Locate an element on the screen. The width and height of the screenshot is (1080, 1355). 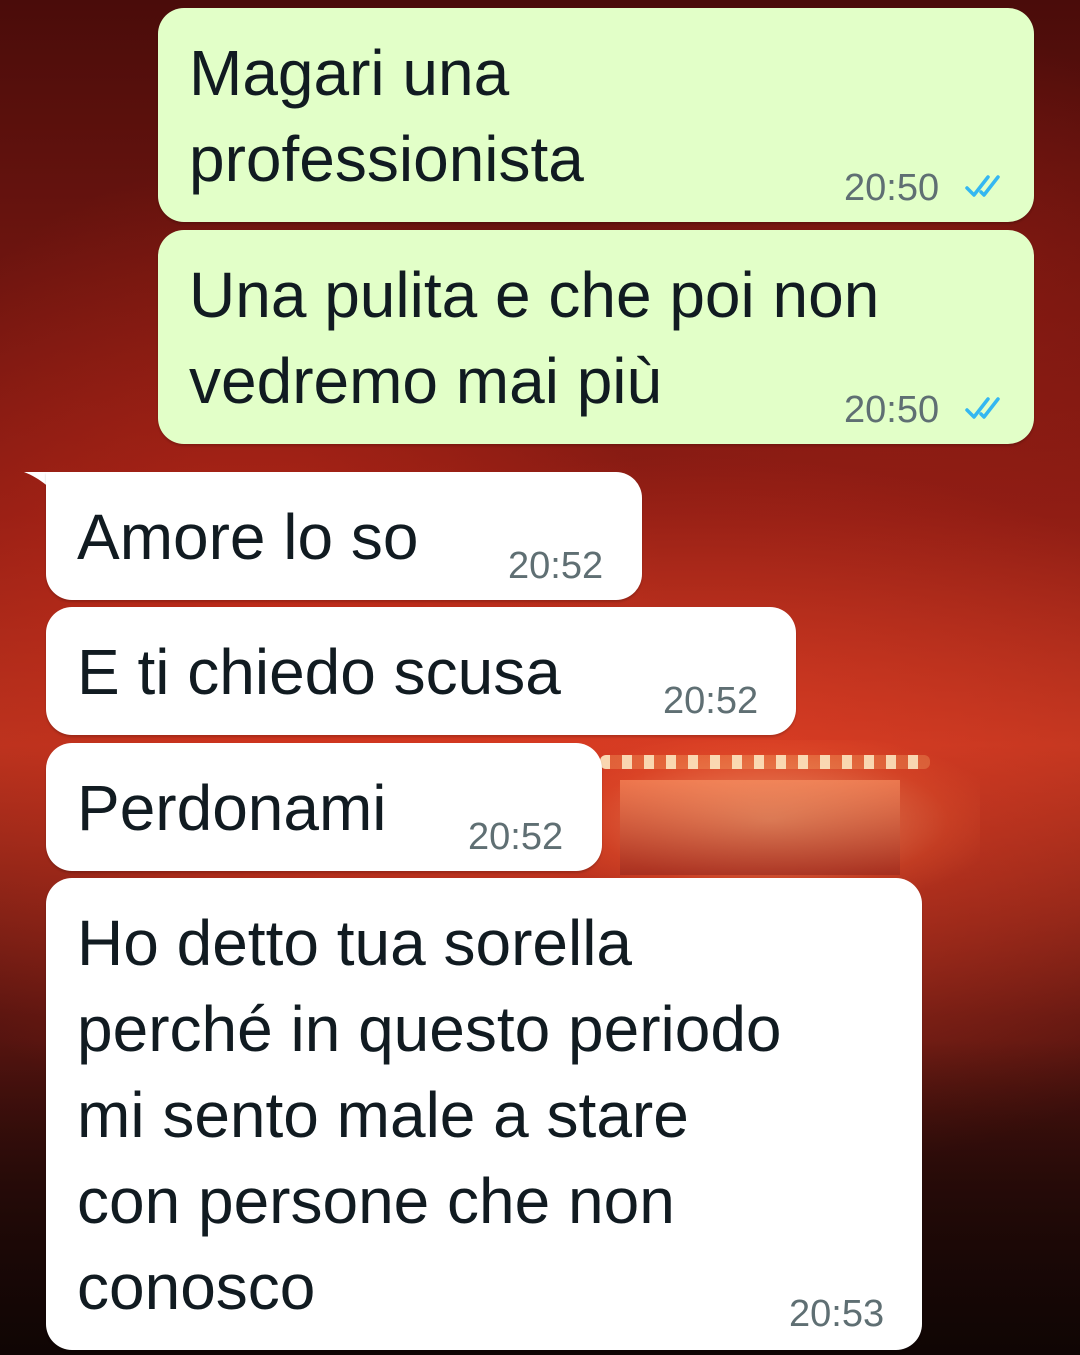
message-text: Perdonami is located at coordinates (232, 808).